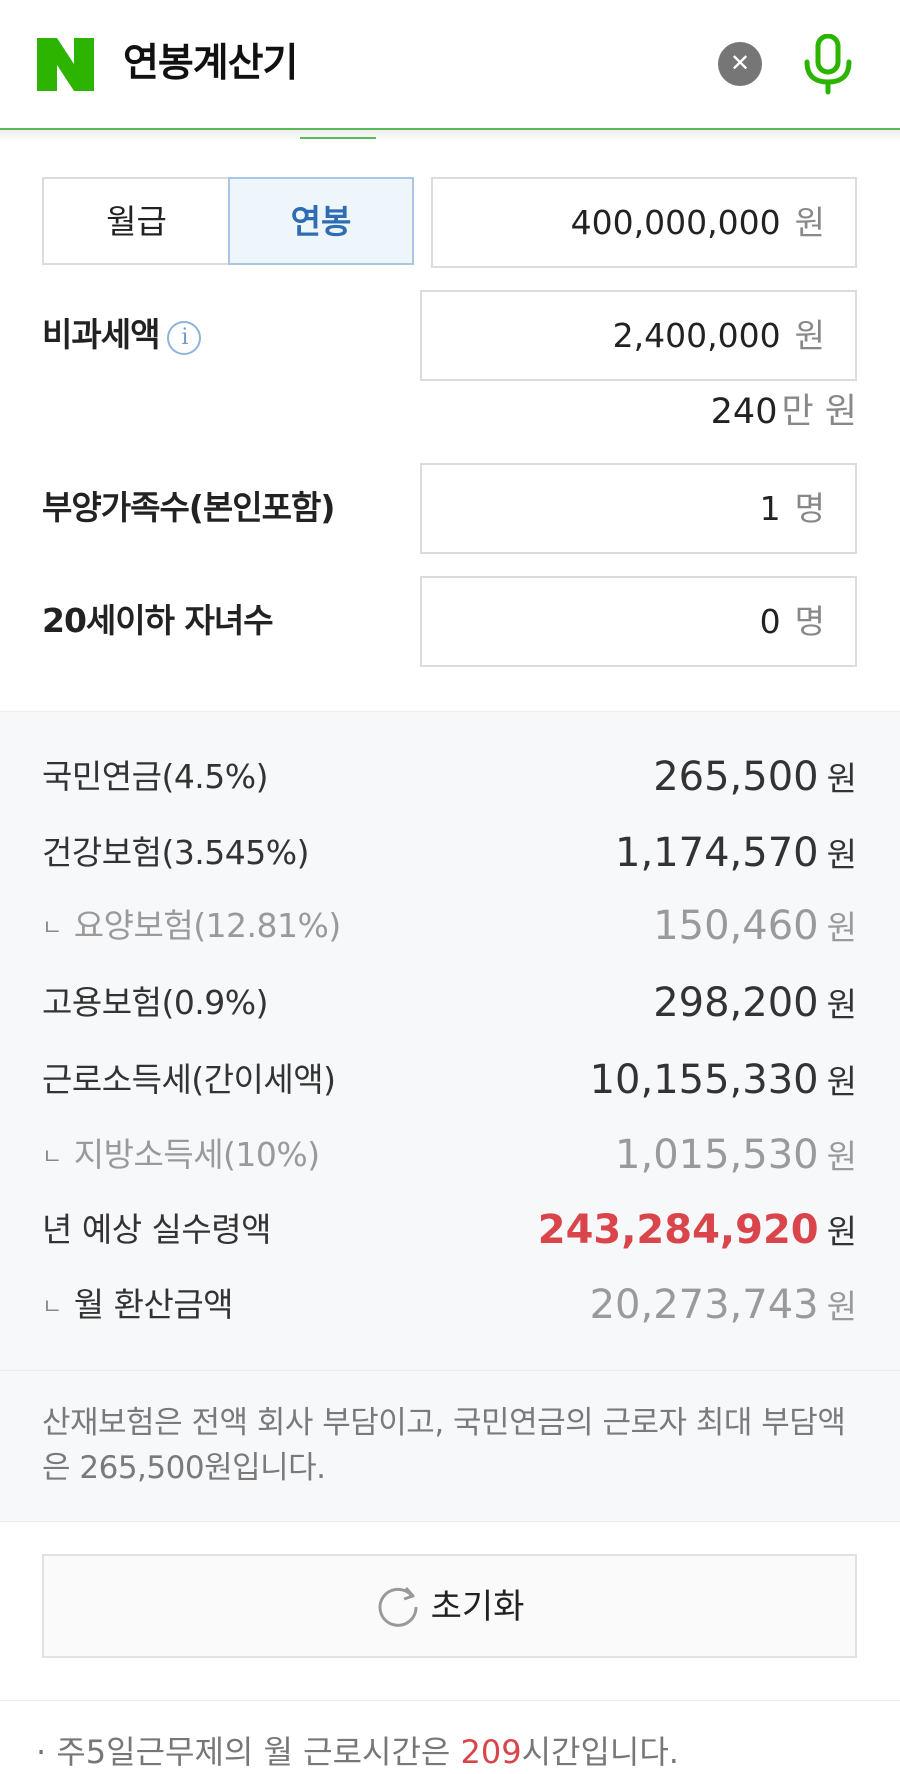 This screenshot has width=900, height=1774. I want to click on reset-button: 초기화, so click(449, 1606).